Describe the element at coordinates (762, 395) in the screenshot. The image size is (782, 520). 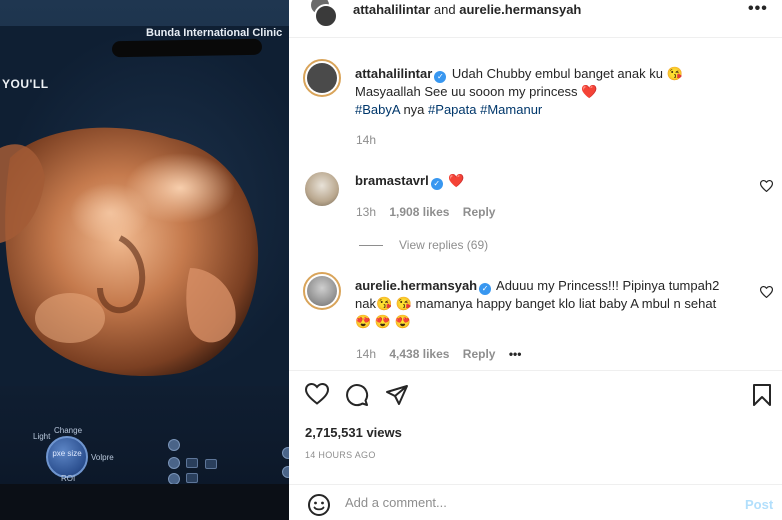
I see `bookmark-icon` at that location.